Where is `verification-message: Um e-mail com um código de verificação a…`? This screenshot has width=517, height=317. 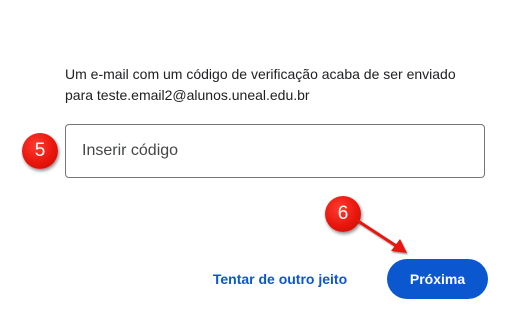
verification-message: Um e-mail com um código de verificação a… is located at coordinates (280, 85).